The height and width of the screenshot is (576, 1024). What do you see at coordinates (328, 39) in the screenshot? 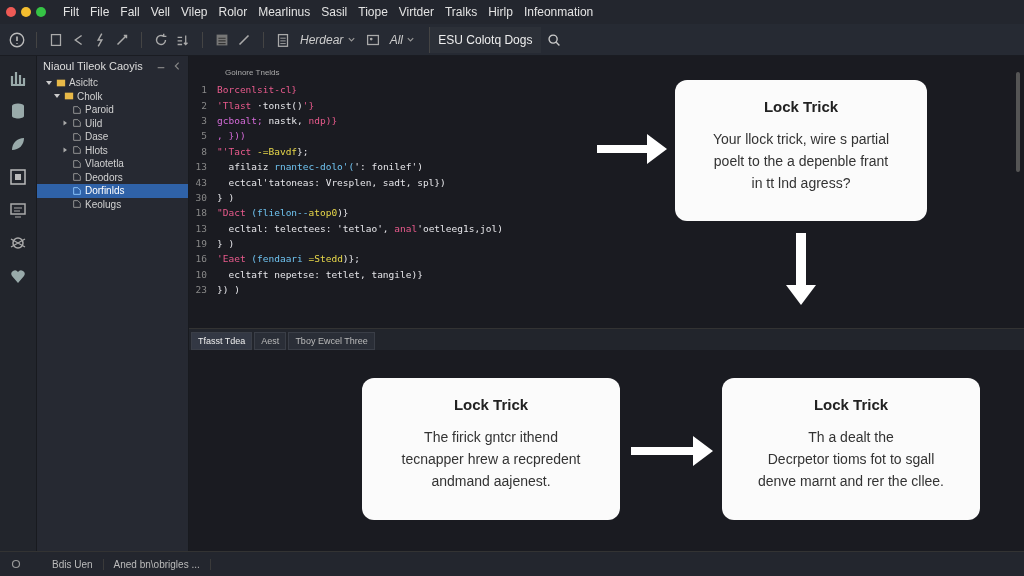
I see `view-dropdown: Herdear` at bounding box center [328, 39].